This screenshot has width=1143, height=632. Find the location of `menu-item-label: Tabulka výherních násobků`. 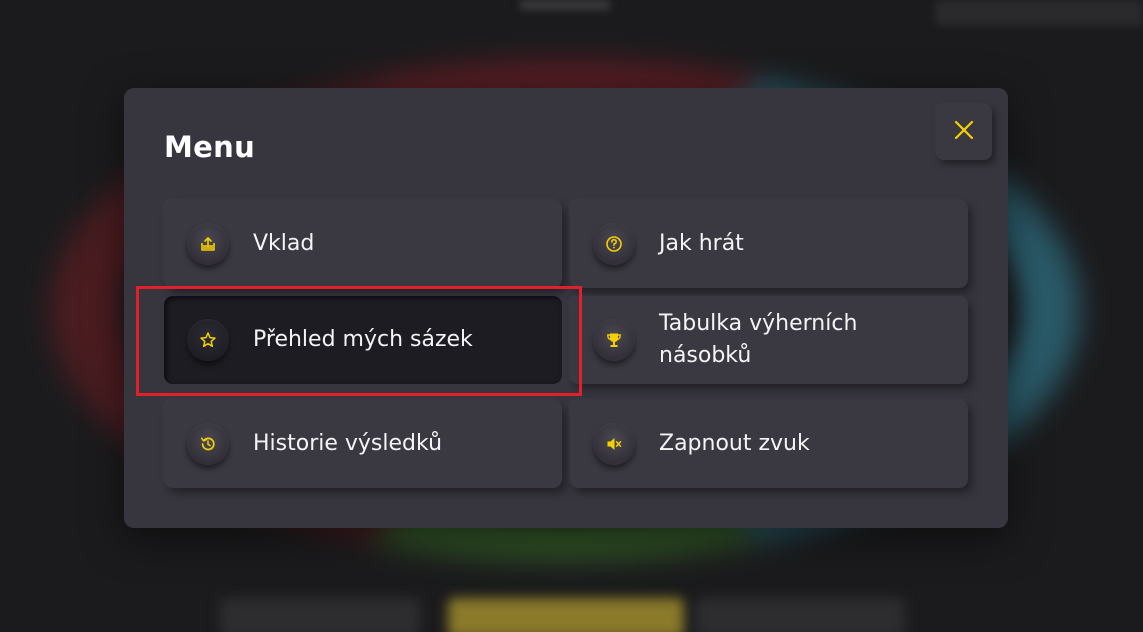

menu-item-label: Tabulka výherních násobků is located at coordinates (758, 339).